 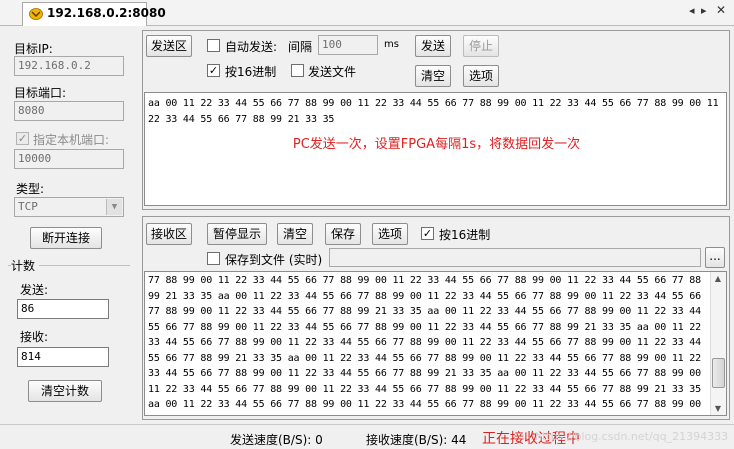 I want to click on connection-icon, so click(x=36, y=14).